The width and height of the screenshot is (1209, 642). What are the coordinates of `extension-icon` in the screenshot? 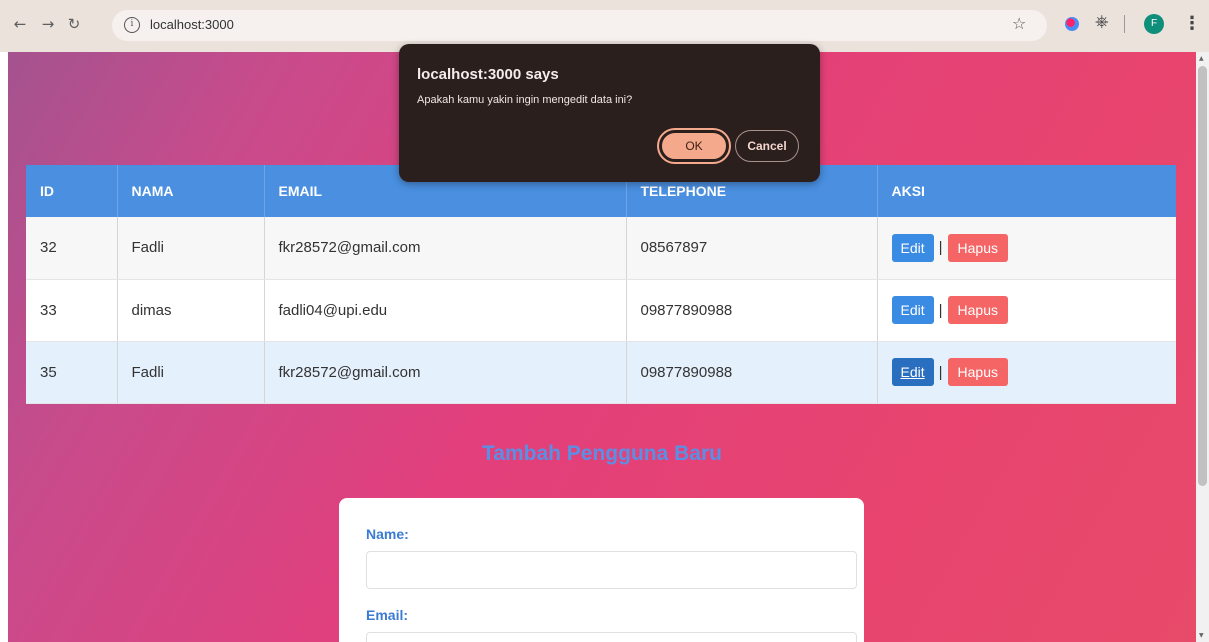 It's located at (1072, 24).